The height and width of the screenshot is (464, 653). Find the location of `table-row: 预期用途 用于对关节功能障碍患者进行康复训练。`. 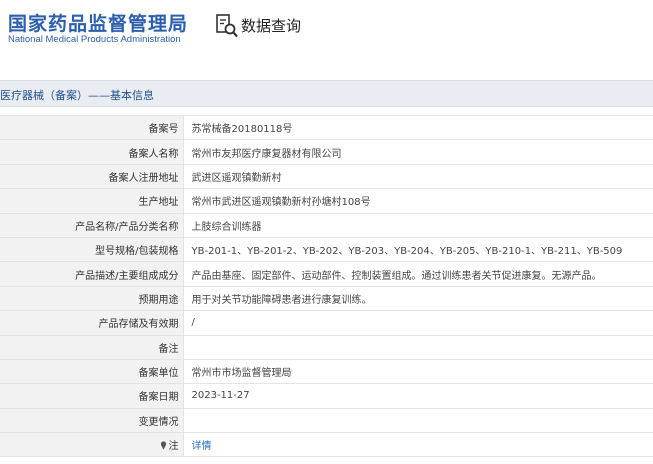

table-row: 预期用途 用于对关节功能障碍患者进行康复训练。 is located at coordinates (326, 299).